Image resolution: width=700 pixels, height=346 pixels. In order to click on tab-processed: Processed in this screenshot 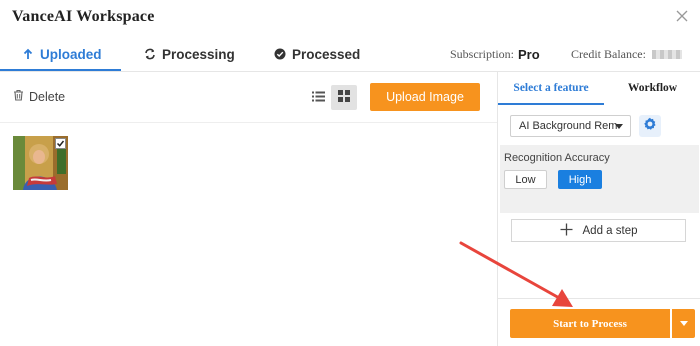, I will do `click(317, 54)`.